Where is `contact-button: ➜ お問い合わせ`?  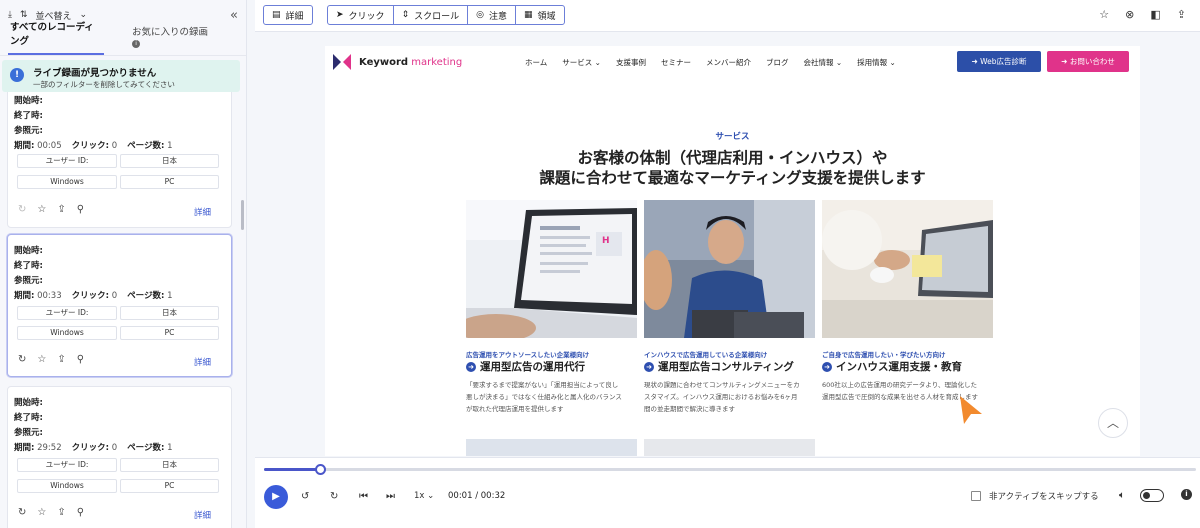
contact-button: ➜ お問い合わせ is located at coordinates (1088, 61).